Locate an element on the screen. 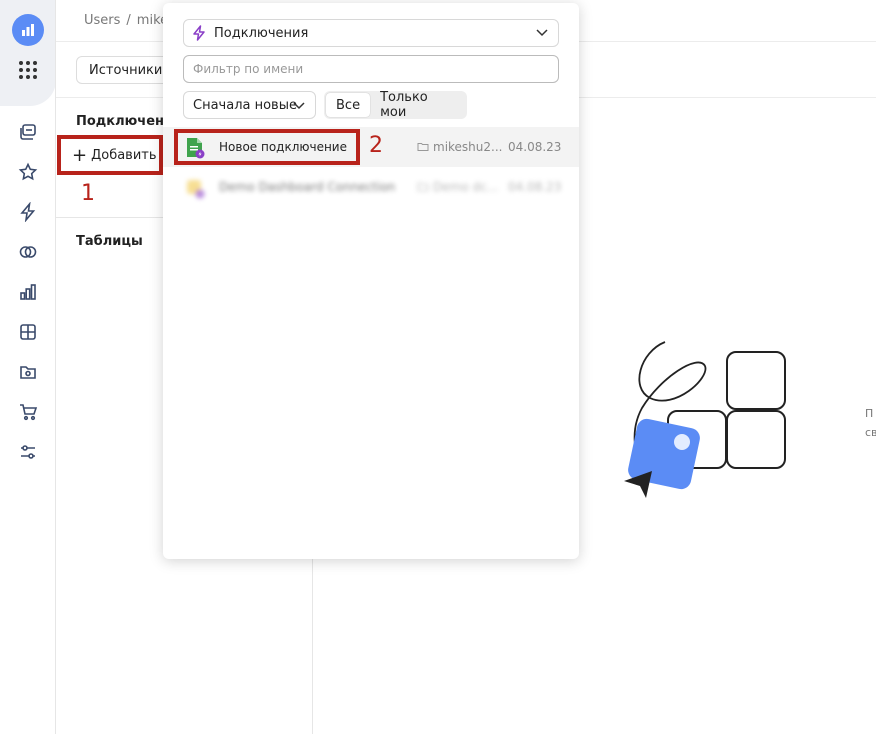 Image resolution: width=876 pixels, height=734 pixels. datalens-logo-icon is located at coordinates (28, 30).